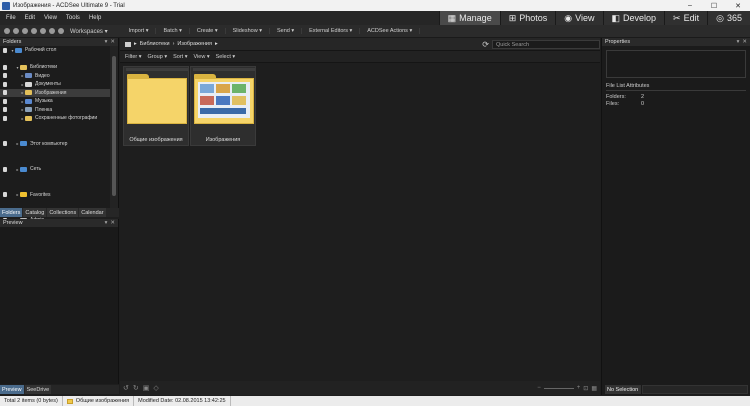 The height and width of the screenshot is (406, 750). Describe the element at coordinates (146, 388) in the screenshot. I see `compare-icon: ▣` at that location.